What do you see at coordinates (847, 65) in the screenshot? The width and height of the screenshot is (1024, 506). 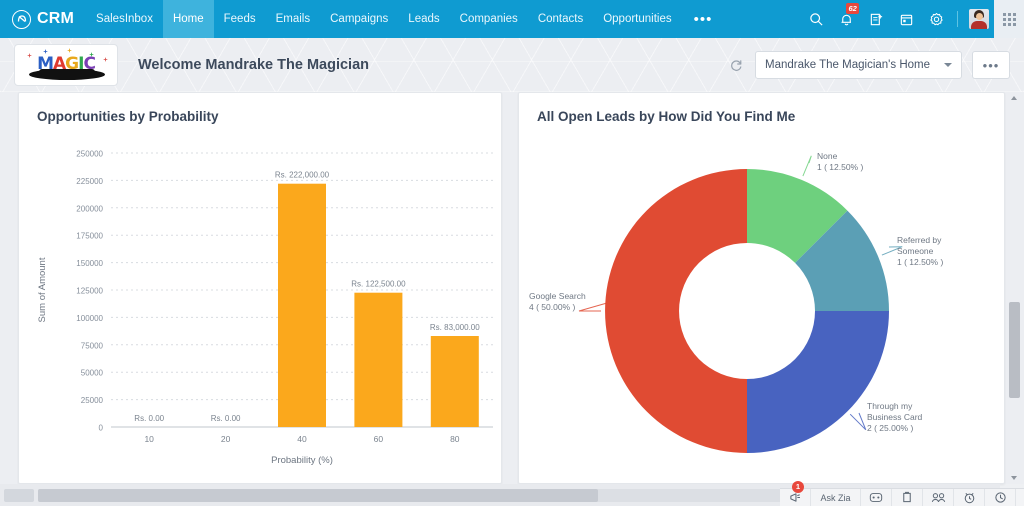 I see `home-view-value: Mandrake The Magician's Home` at bounding box center [847, 65].